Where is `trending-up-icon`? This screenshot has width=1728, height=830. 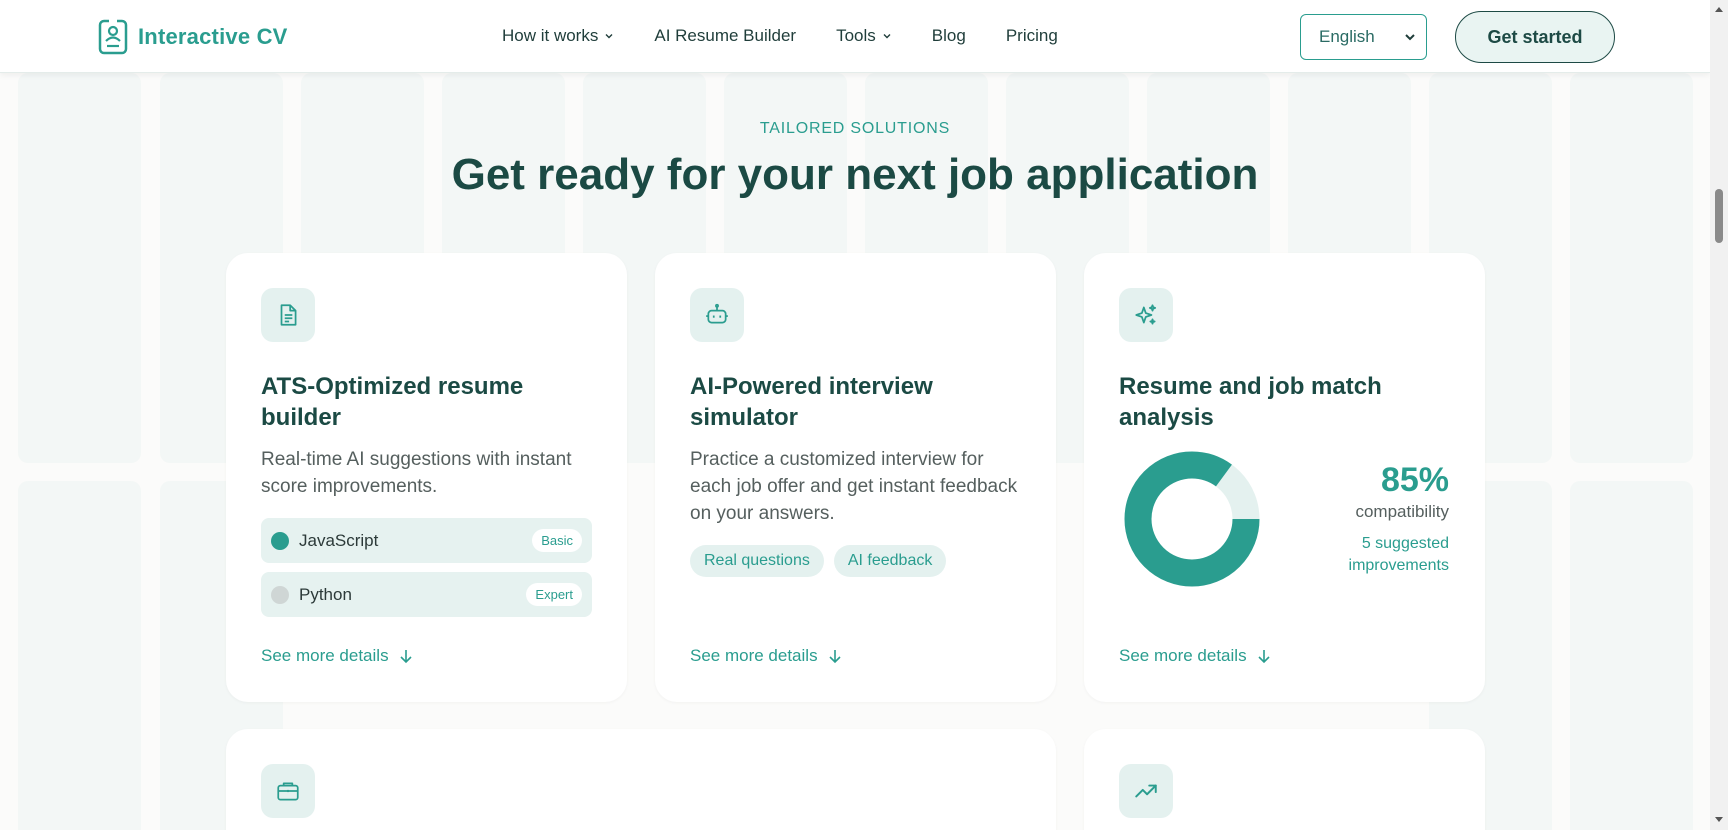
trending-up-icon is located at coordinates (1146, 791).